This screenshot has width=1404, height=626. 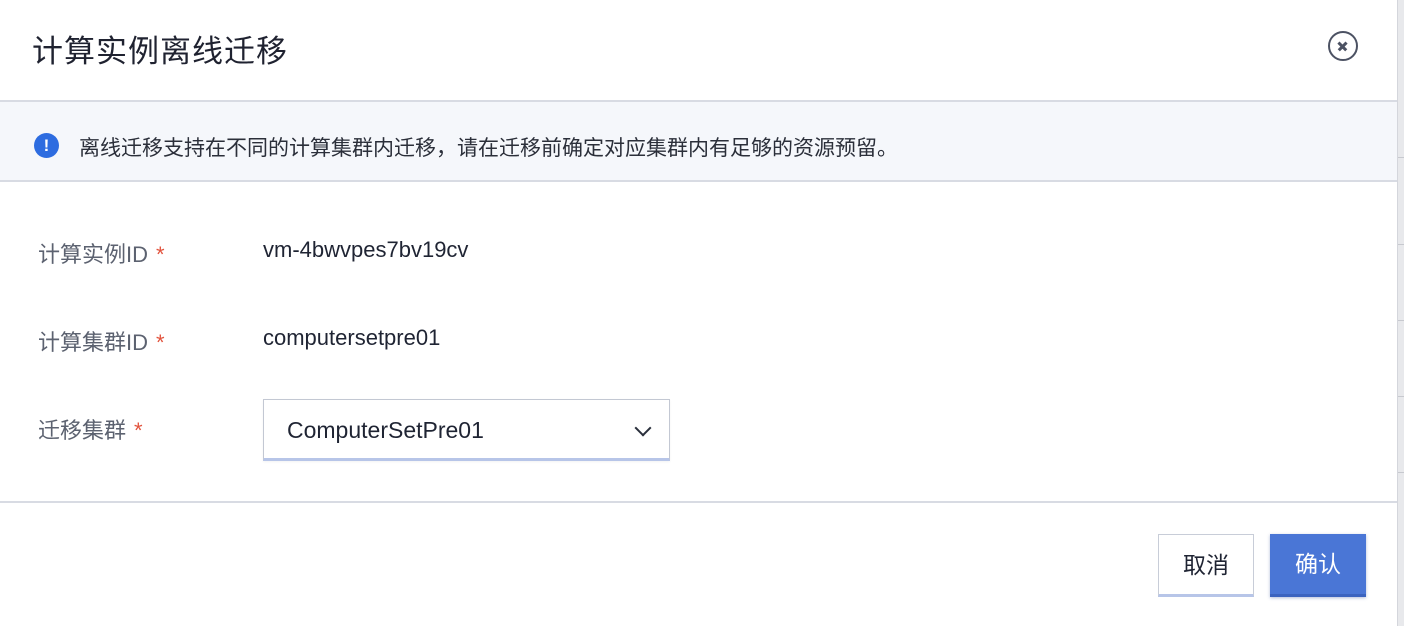 I want to click on close-icon, so click(x=1343, y=46).